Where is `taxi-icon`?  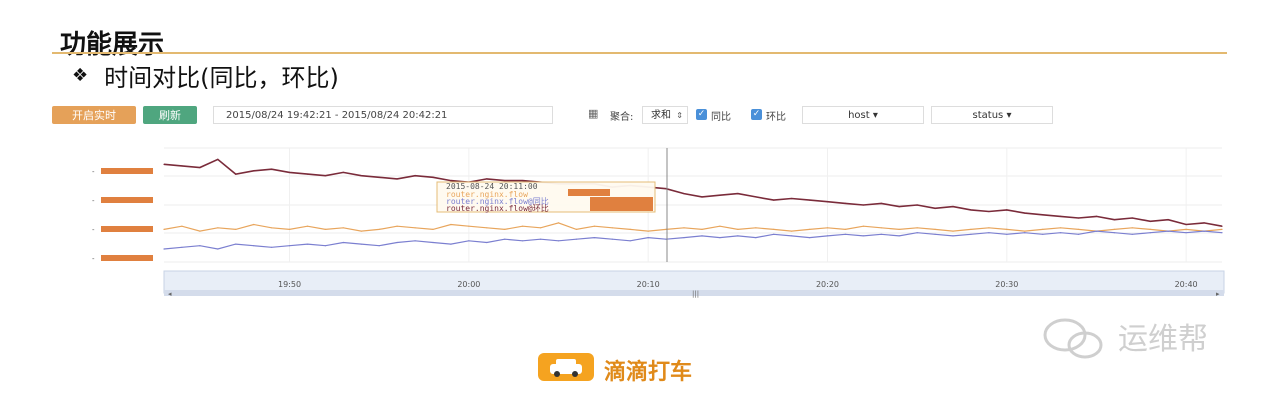 taxi-icon is located at coordinates (566, 368).